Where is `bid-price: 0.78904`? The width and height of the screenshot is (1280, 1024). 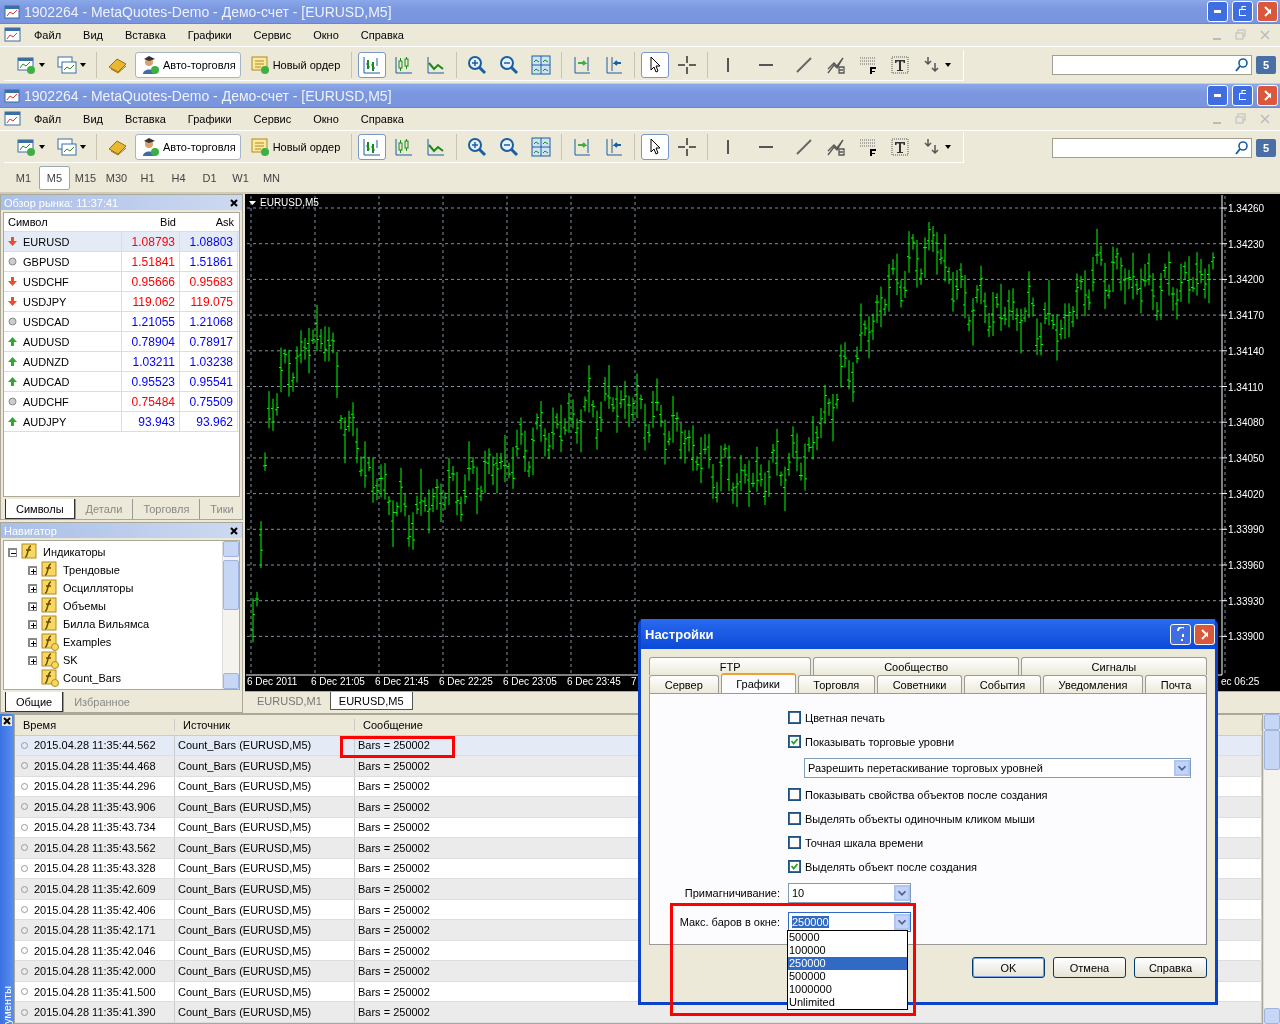
bid-price: 0.78904 is located at coordinates (153, 341).